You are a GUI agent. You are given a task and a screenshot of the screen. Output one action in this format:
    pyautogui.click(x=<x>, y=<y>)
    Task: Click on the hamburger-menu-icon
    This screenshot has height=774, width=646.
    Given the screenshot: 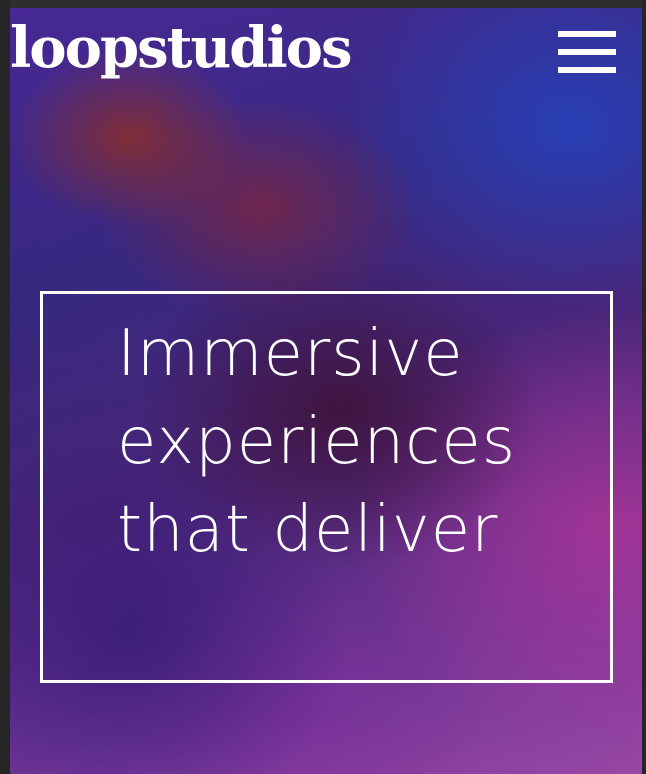 What is the action you would take?
    pyautogui.click(x=587, y=53)
    